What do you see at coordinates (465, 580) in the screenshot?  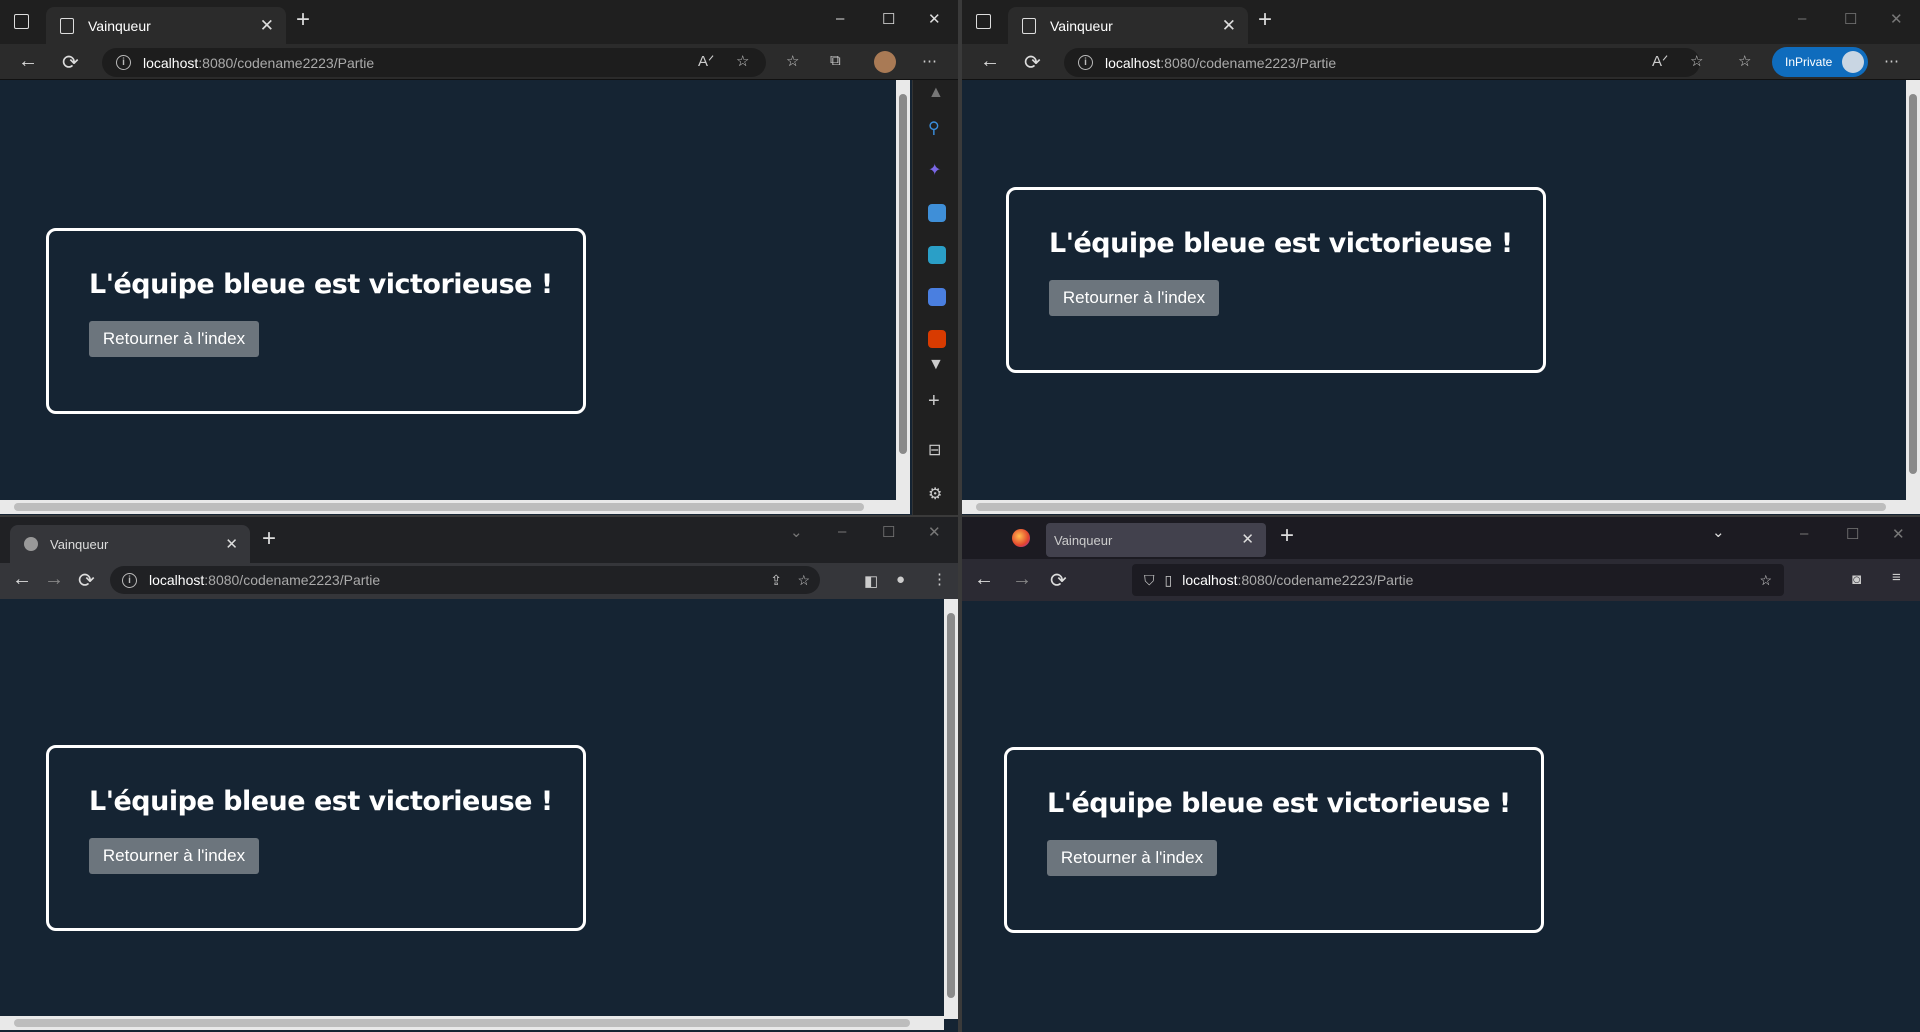 I see `address-bar: i localhost:8080/codename2223/Partie ⇪ ☆` at bounding box center [465, 580].